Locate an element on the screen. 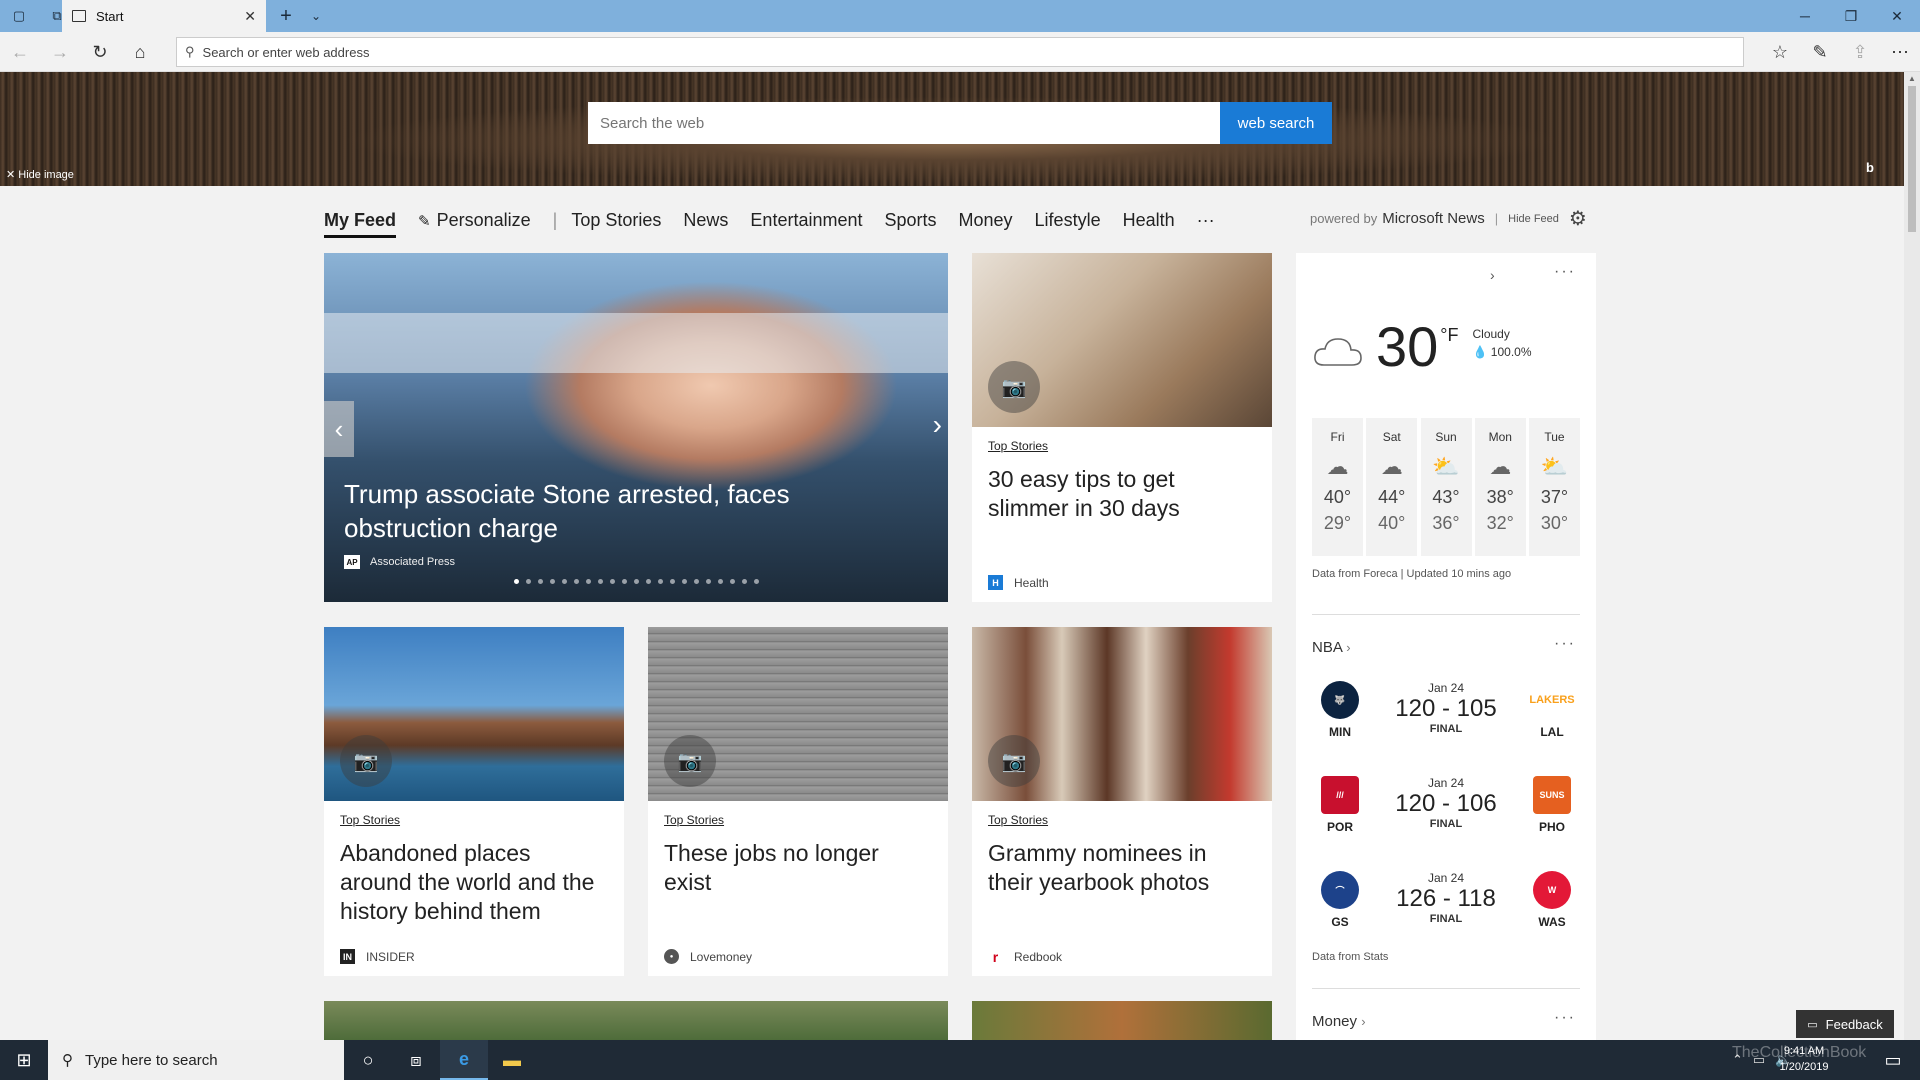  maximize-button: ❐ is located at coordinates (1851, 16).